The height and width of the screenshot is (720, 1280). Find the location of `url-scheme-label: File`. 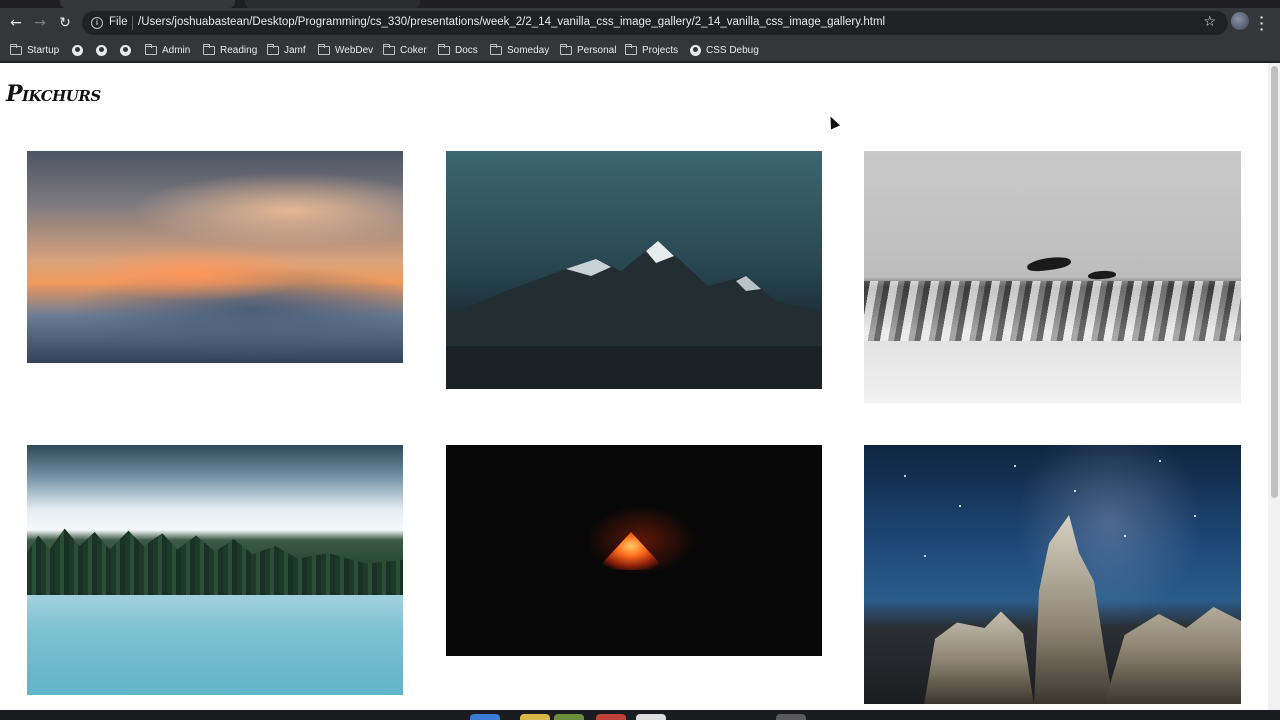

url-scheme-label: File is located at coordinates (118, 22).